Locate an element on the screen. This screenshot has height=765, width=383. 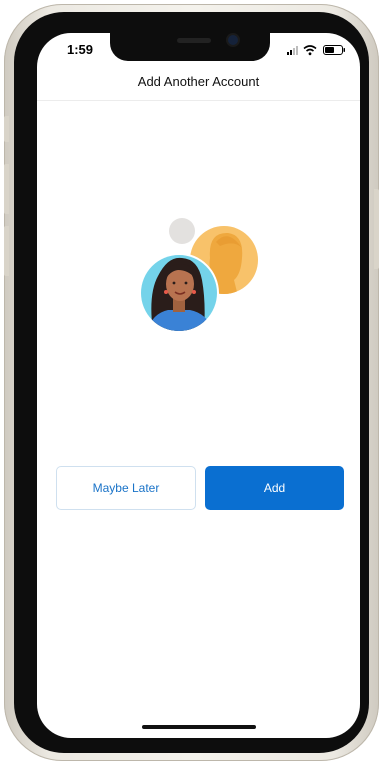
add-account-avatars-icon is located at coordinates (198, 275).